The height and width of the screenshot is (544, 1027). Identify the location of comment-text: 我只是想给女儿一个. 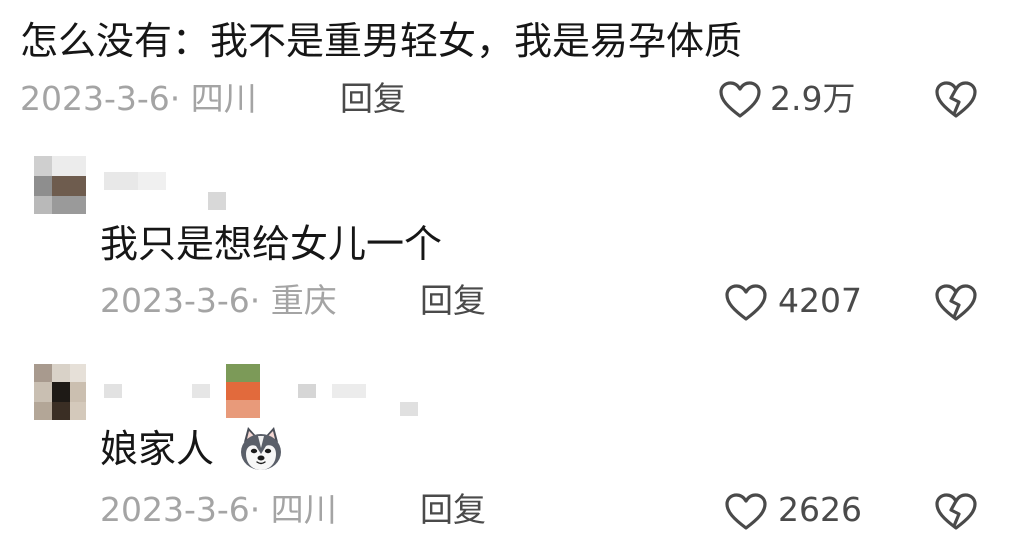
(271, 244).